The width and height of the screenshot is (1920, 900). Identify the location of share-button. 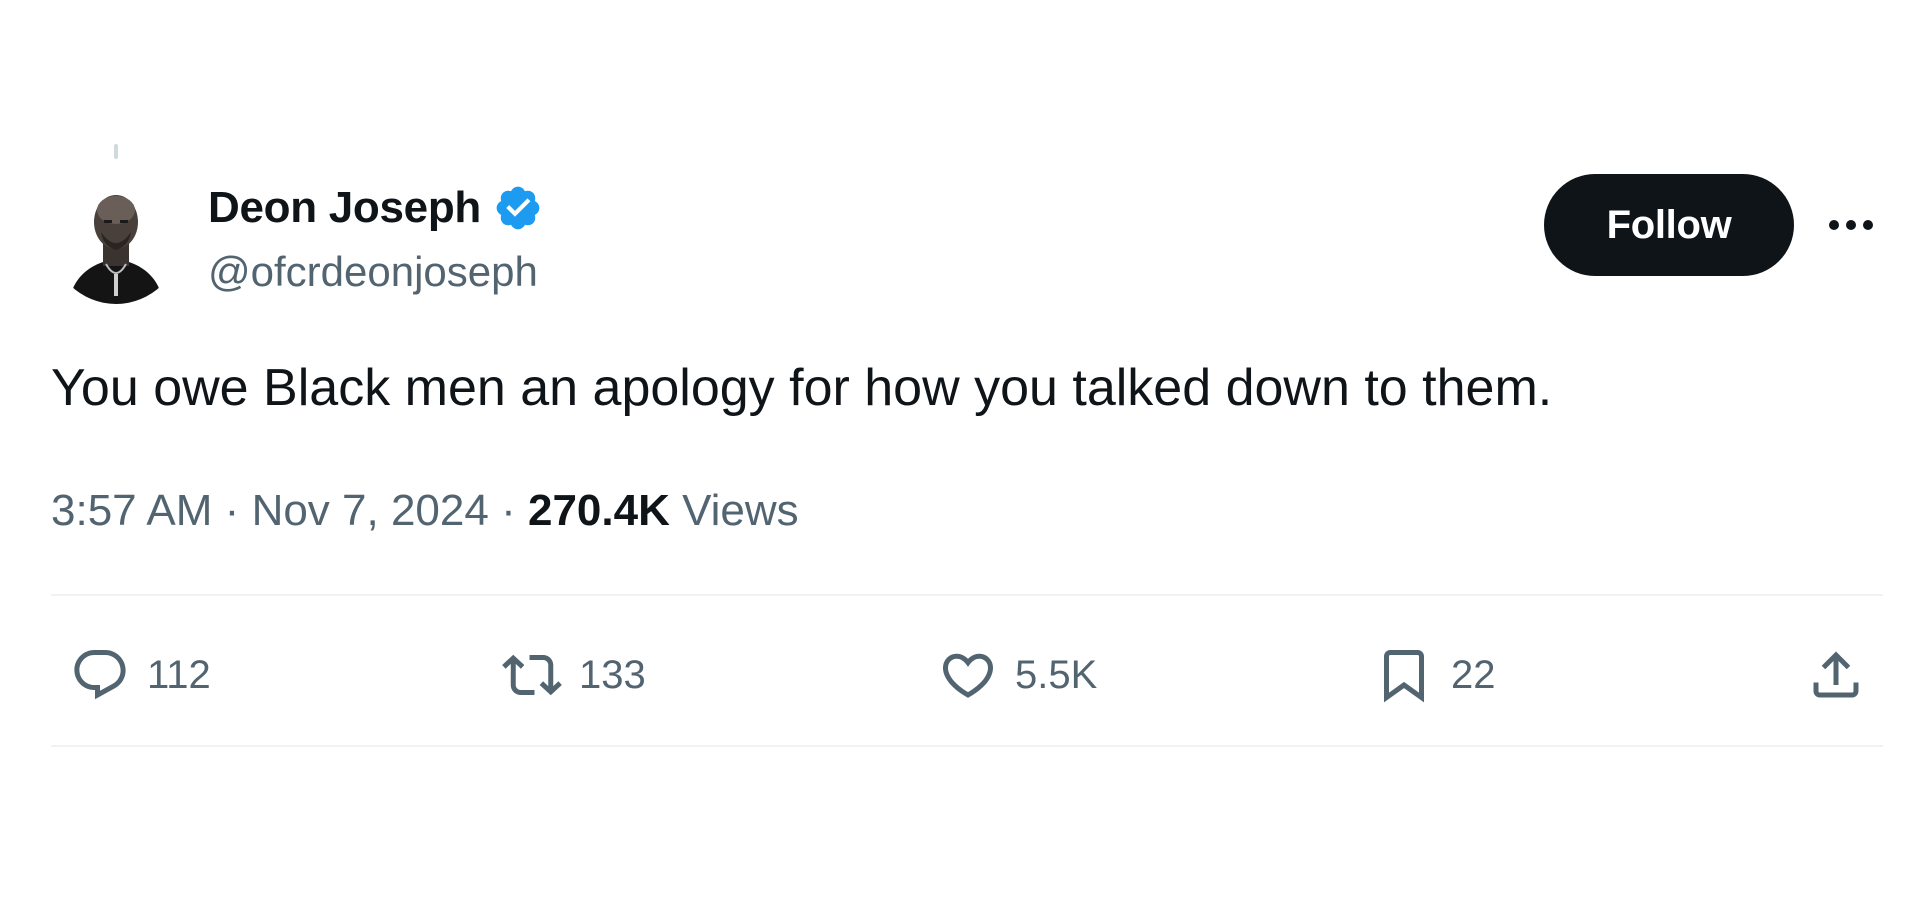
(1836, 675).